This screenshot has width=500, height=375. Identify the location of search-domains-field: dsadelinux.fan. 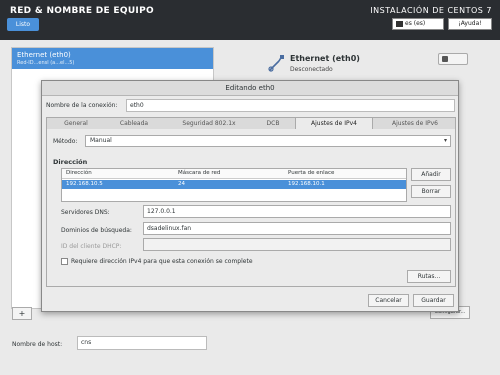
(297, 228).